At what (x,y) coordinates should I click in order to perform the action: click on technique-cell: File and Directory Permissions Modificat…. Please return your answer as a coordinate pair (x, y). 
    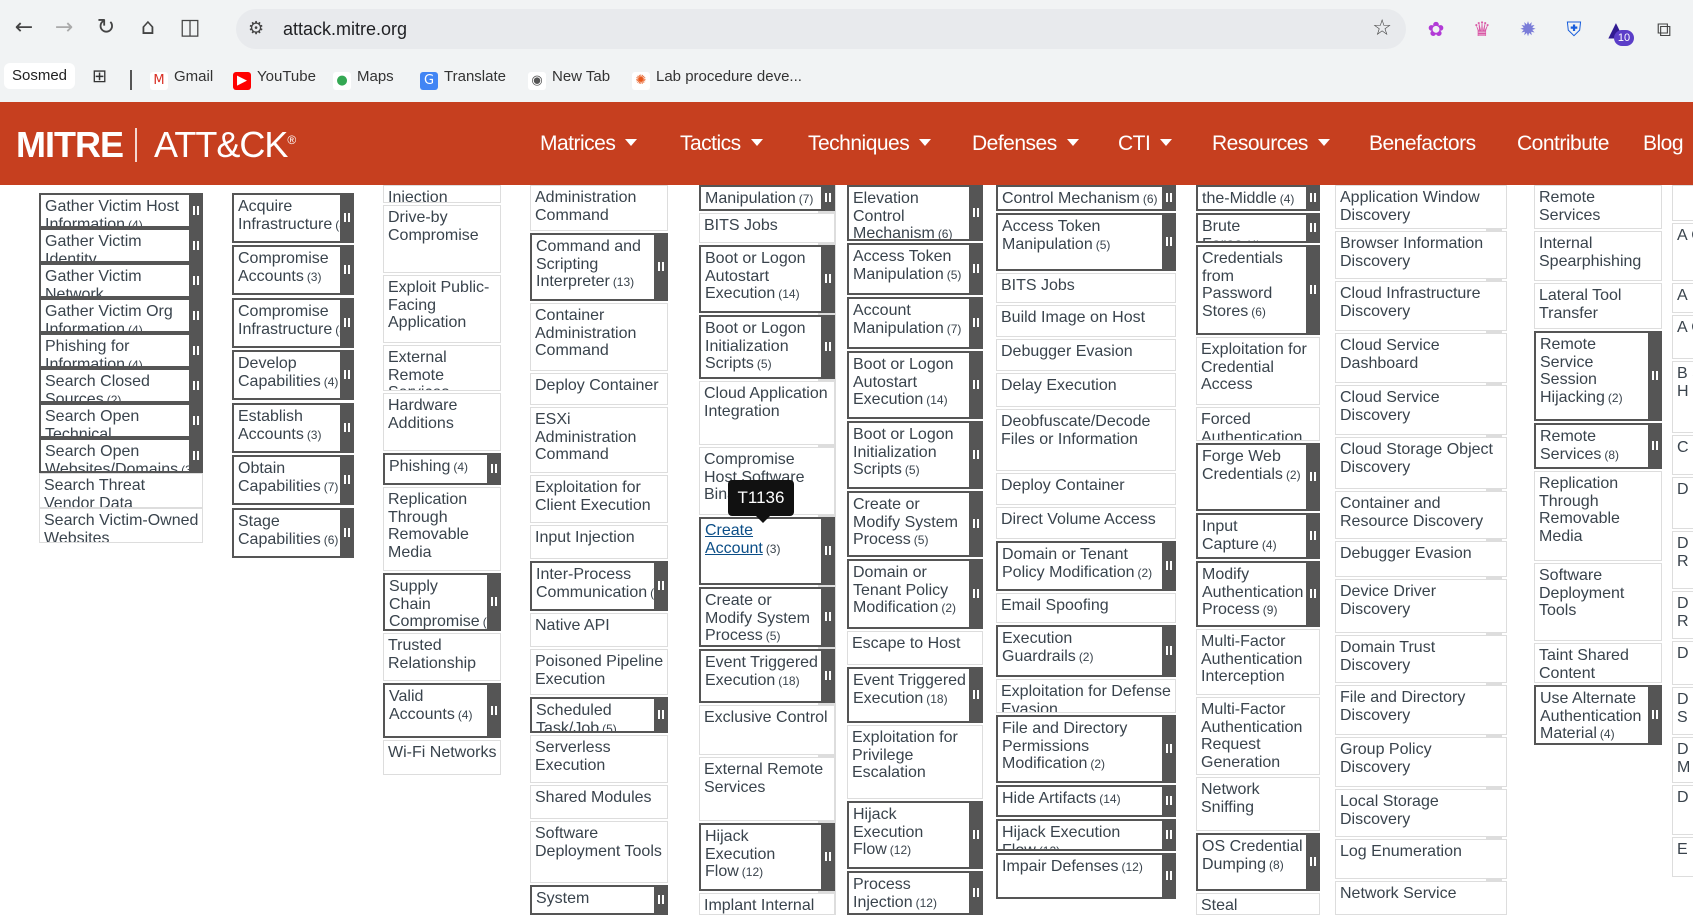
    Looking at the image, I should click on (1079, 749).